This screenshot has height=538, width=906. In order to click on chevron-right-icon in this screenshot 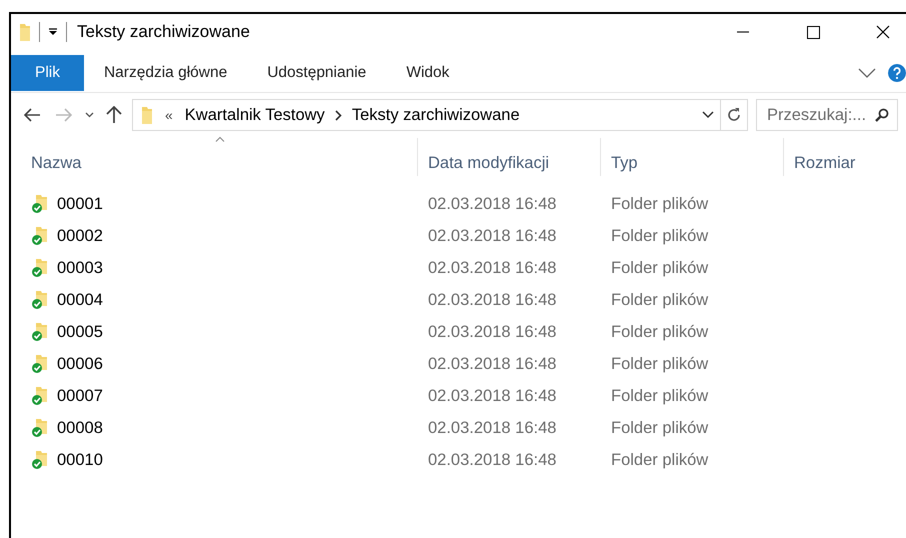, I will do `click(338, 115)`.